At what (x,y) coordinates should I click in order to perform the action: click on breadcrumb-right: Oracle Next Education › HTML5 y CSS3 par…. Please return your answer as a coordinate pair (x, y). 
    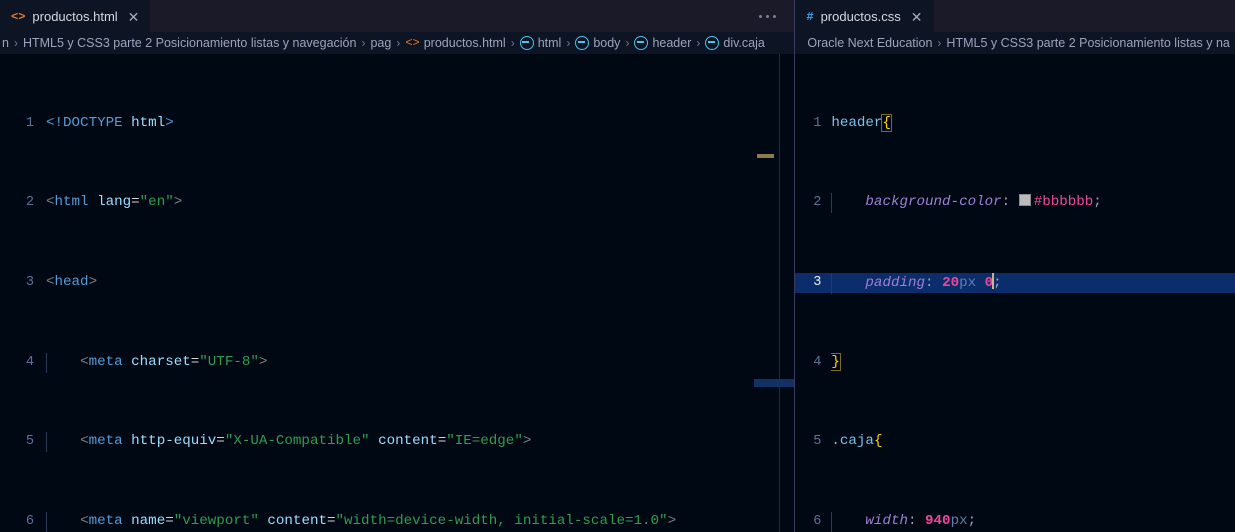
    Looking at the image, I should click on (1015, 43).